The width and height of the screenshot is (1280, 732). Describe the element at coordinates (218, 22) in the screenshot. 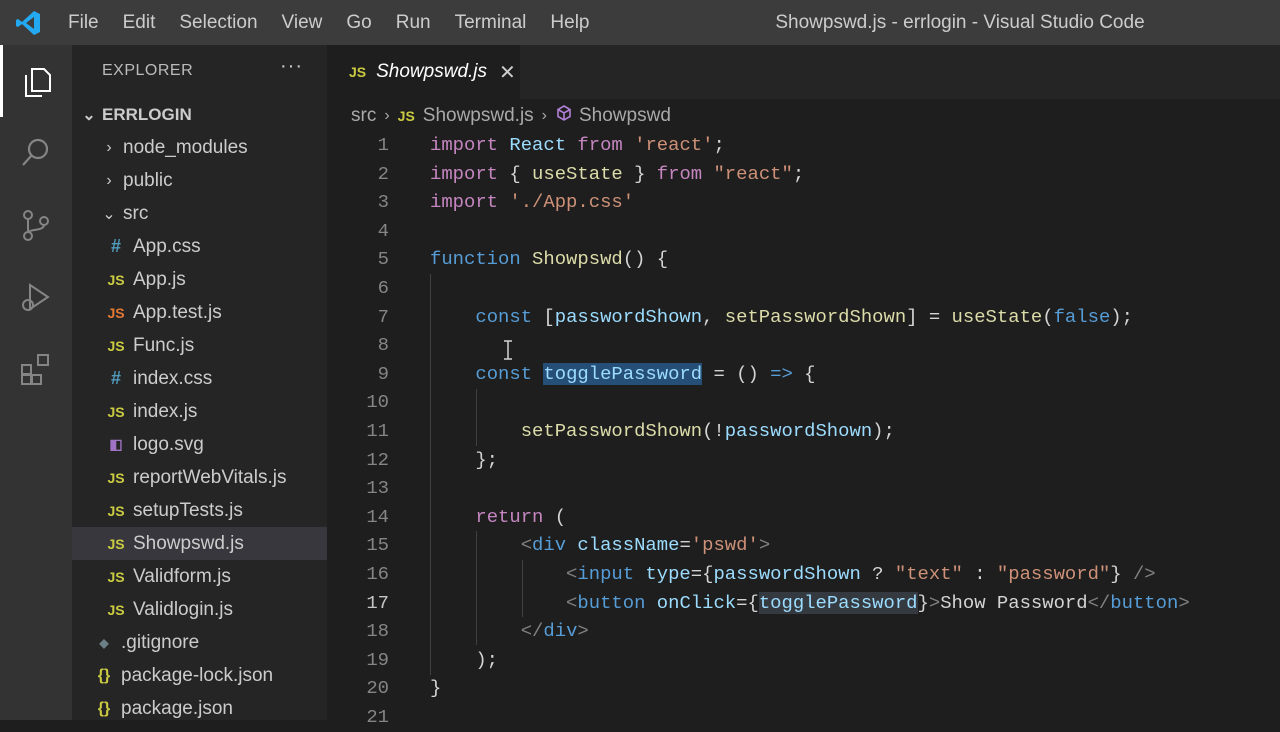

I see `menu-selection: Selection` at that location.